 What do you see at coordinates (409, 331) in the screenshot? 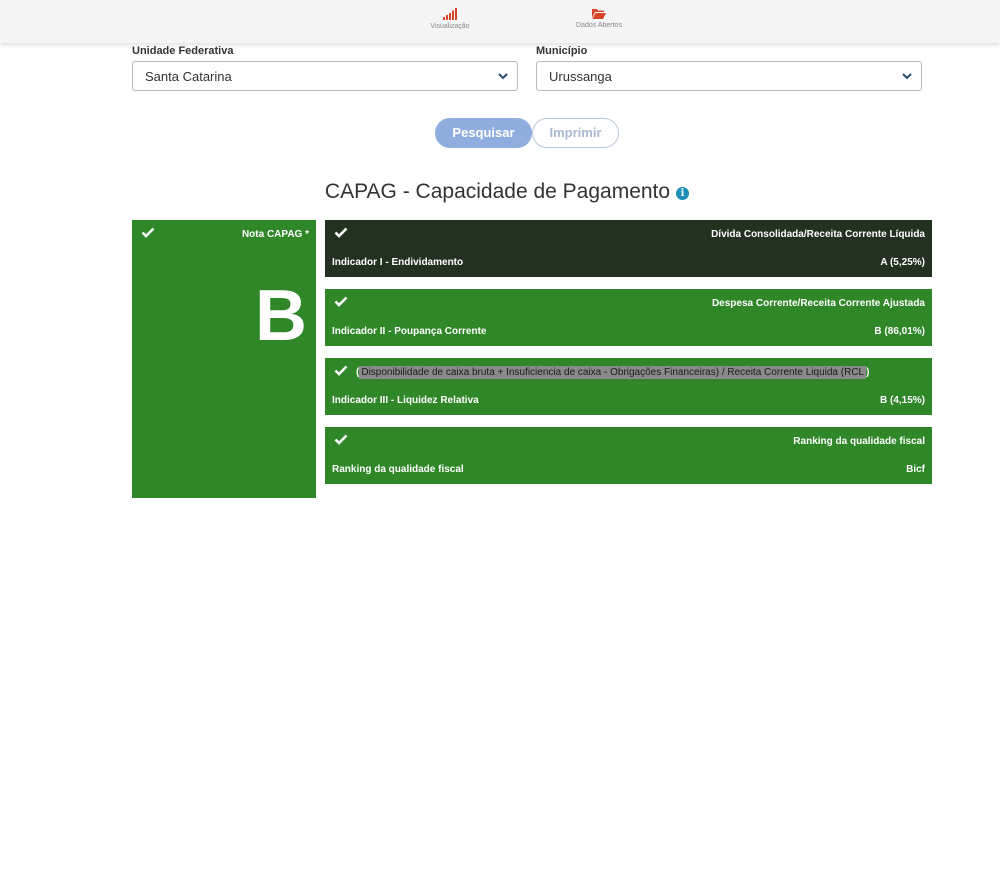
I see `indicator-name: Indicador II - Poupança Corrente` at bounding box center [409, 331].